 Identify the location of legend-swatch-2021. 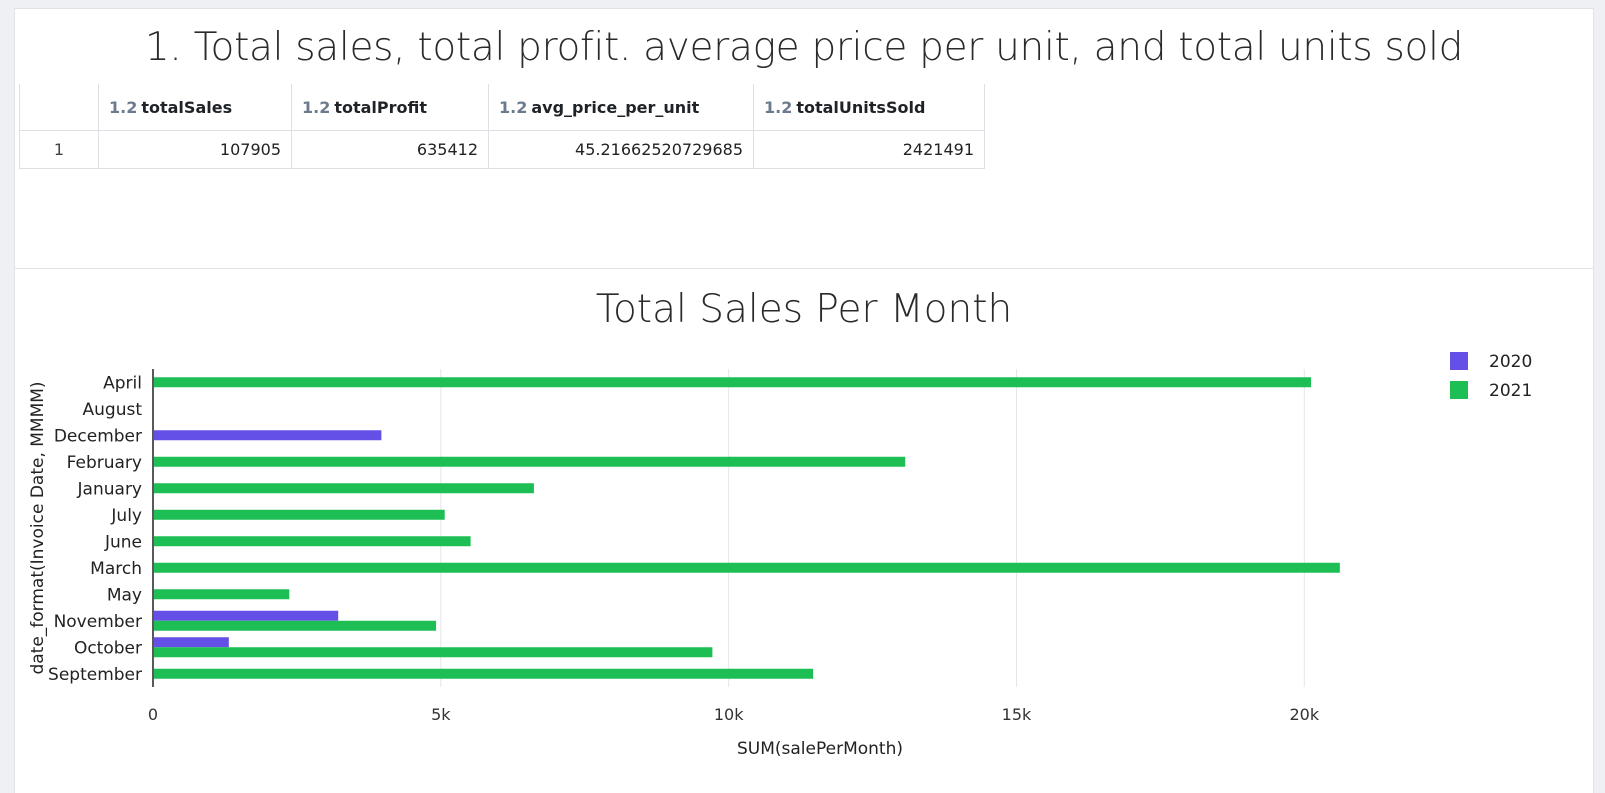
(1459, 390).